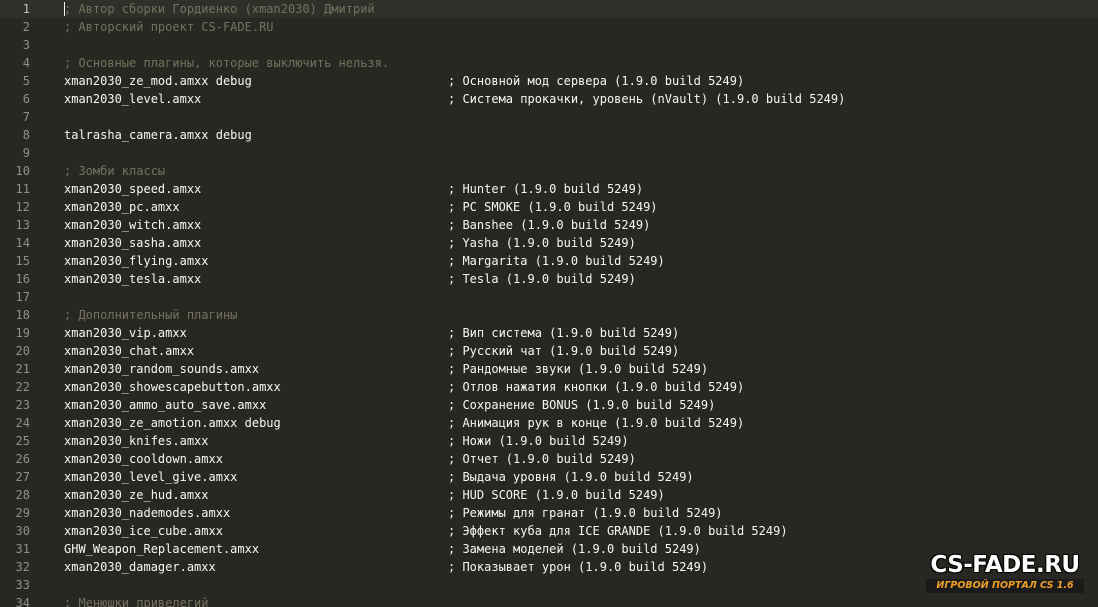  Describe the element at coordinates (22, 261) in the screenshot. I see `line-number: 15` at that location.